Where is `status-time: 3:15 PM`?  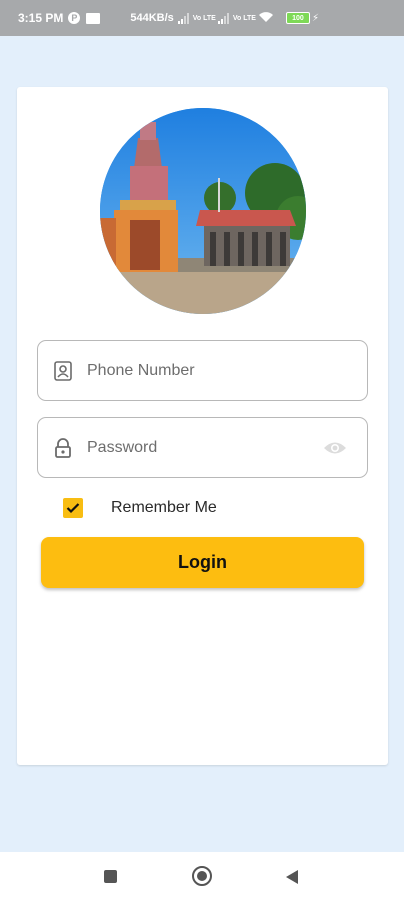
status-time: 3:15 PM is located at coordinates (41, 18).